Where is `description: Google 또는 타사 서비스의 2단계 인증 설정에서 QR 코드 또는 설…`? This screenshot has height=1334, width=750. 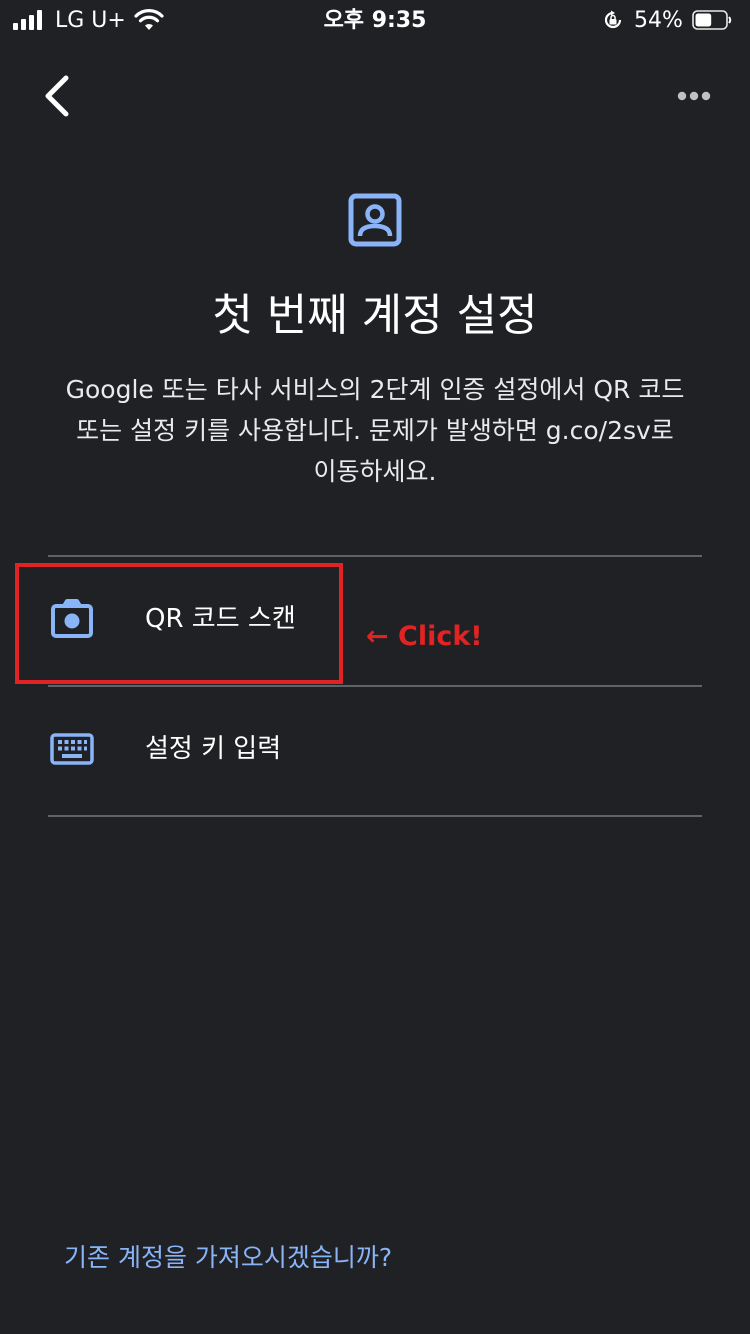 description: Google 또는 타사 서비스의 2단계 인증 설정에서 QR 코드 또는 설… is located at coordinates (375, 430).